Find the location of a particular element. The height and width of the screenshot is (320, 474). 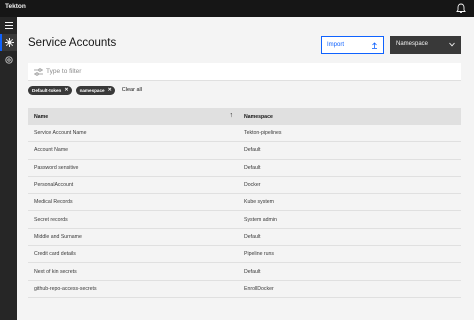

filter-tag: namespace ✕ is located at coordinates (95, 90).